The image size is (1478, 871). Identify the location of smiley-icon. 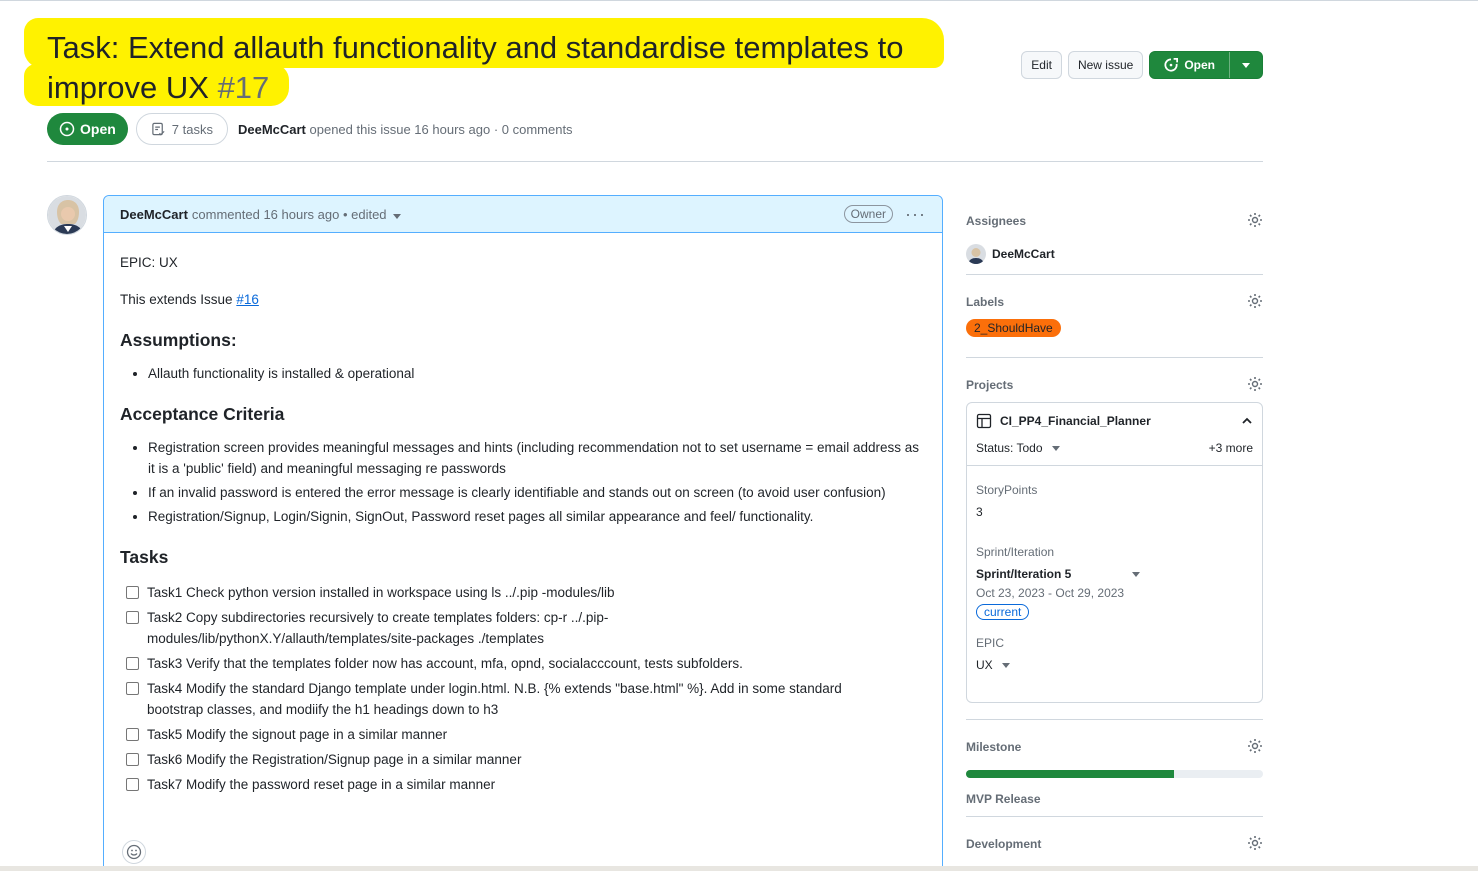
(134, 852).